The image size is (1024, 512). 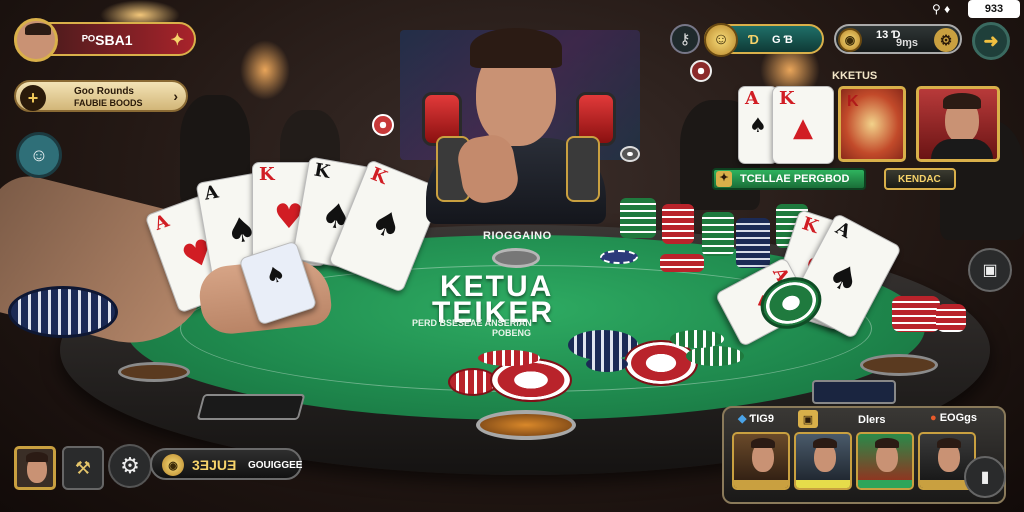 I want to click on door-icon: ▮, so click(x=985, y=477).